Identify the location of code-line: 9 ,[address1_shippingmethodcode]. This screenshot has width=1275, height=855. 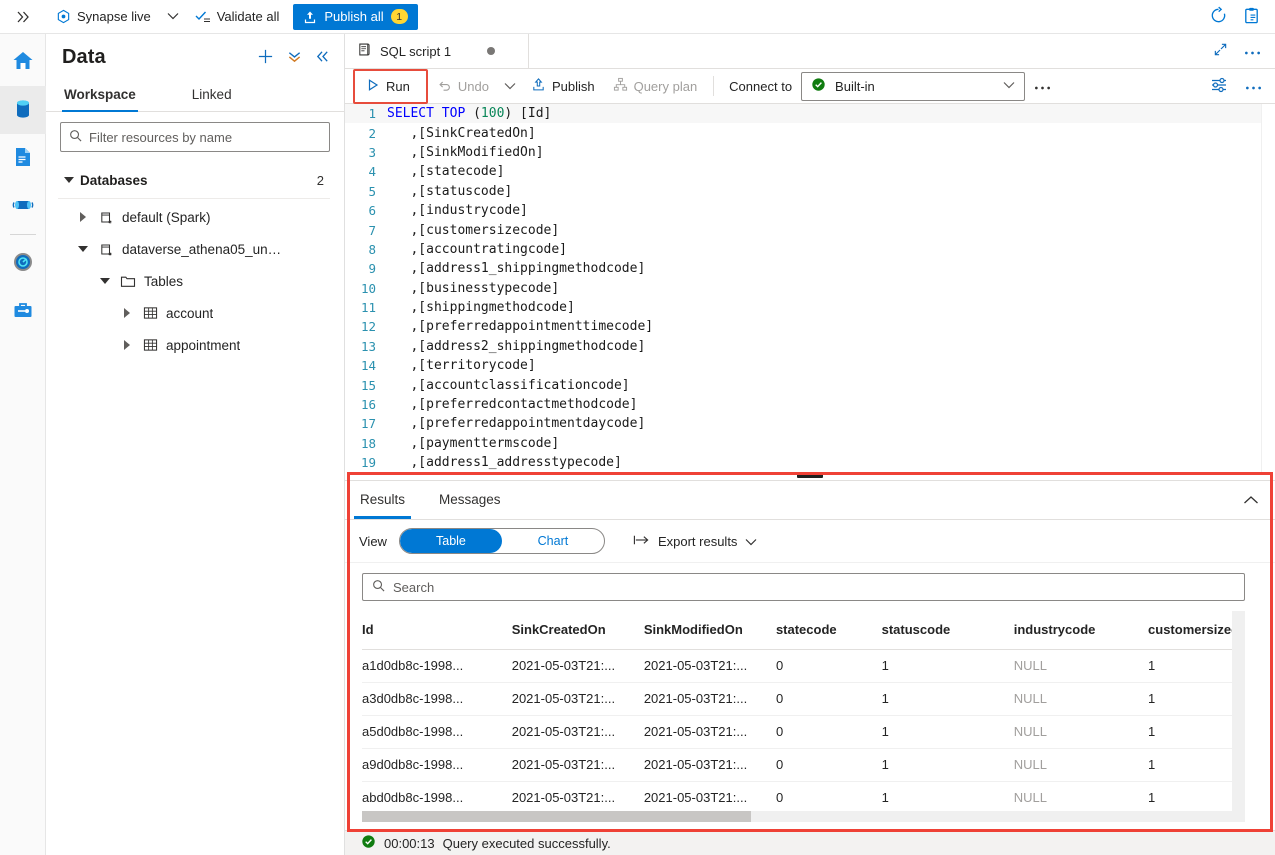
(810, 268).